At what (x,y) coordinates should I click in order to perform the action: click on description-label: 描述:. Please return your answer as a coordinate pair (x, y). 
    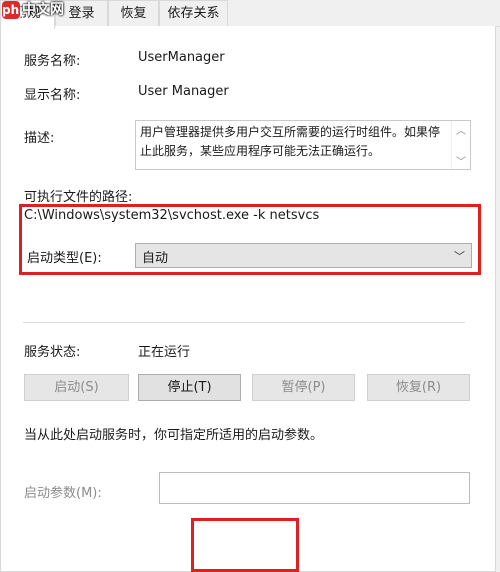
    Looking at the image, I should click on (39, 138).